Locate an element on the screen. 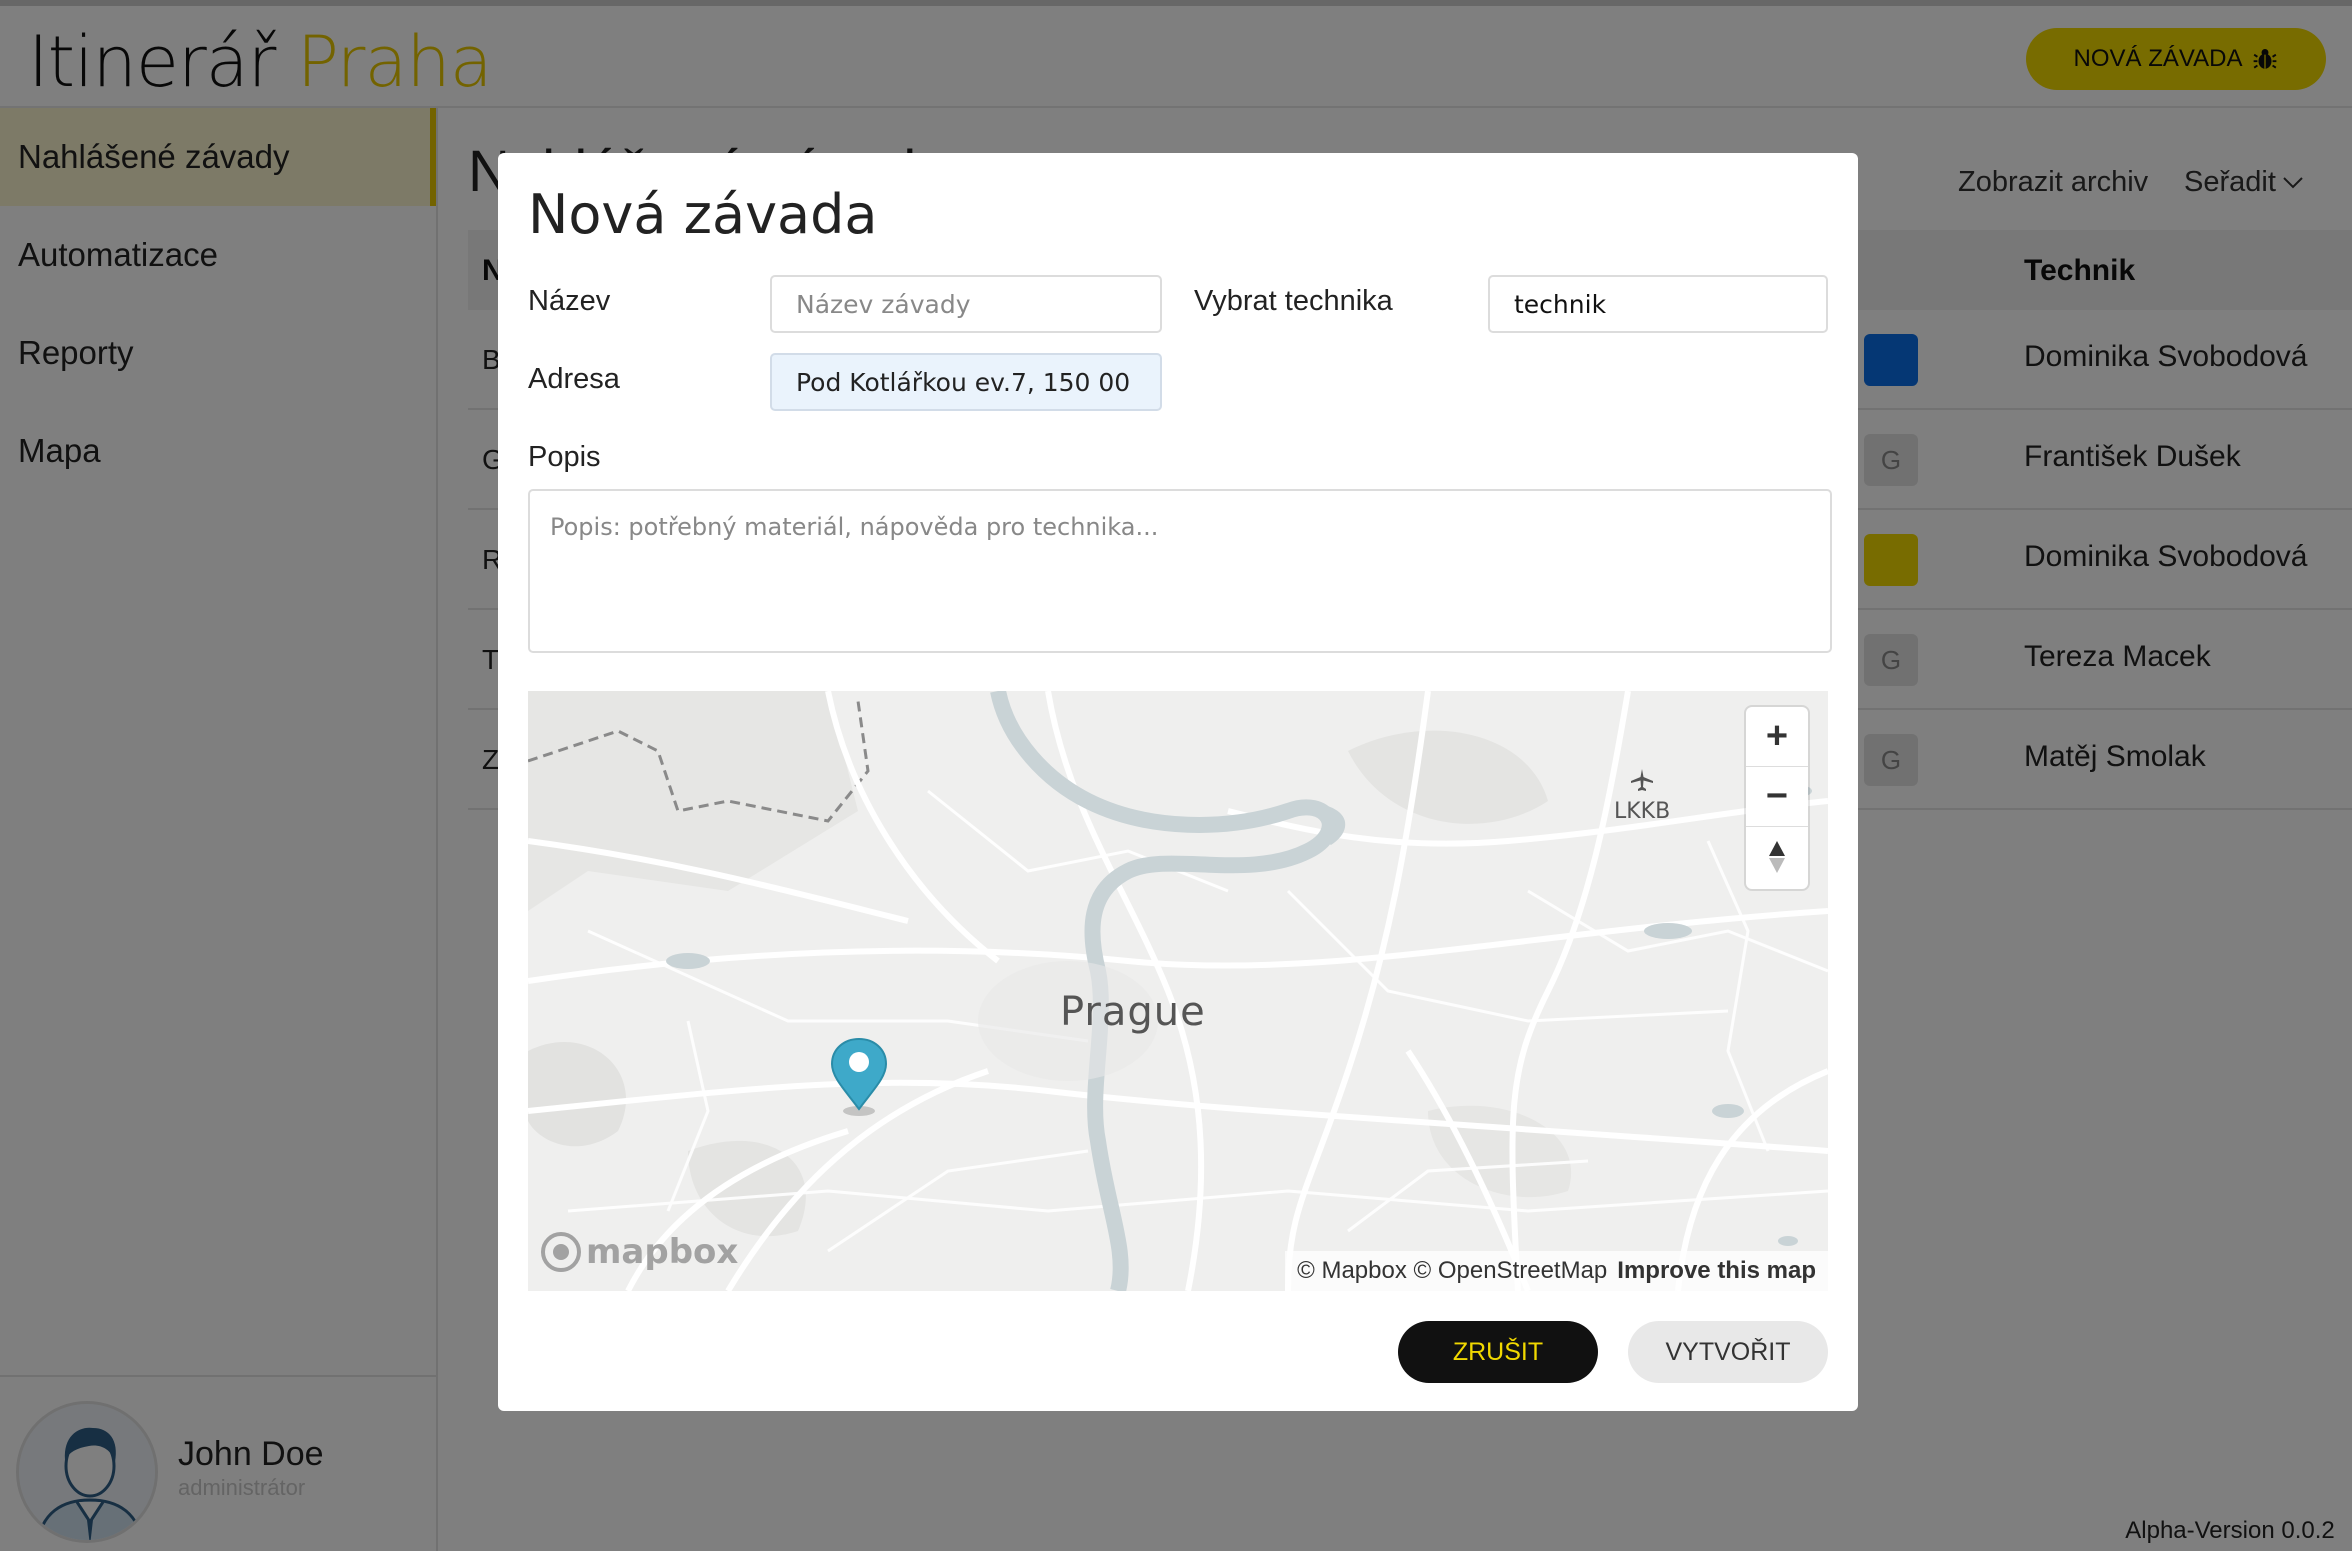 This screenshot has width=2352, height=1551. technician-select-input is located at coordinates (1658, 304).